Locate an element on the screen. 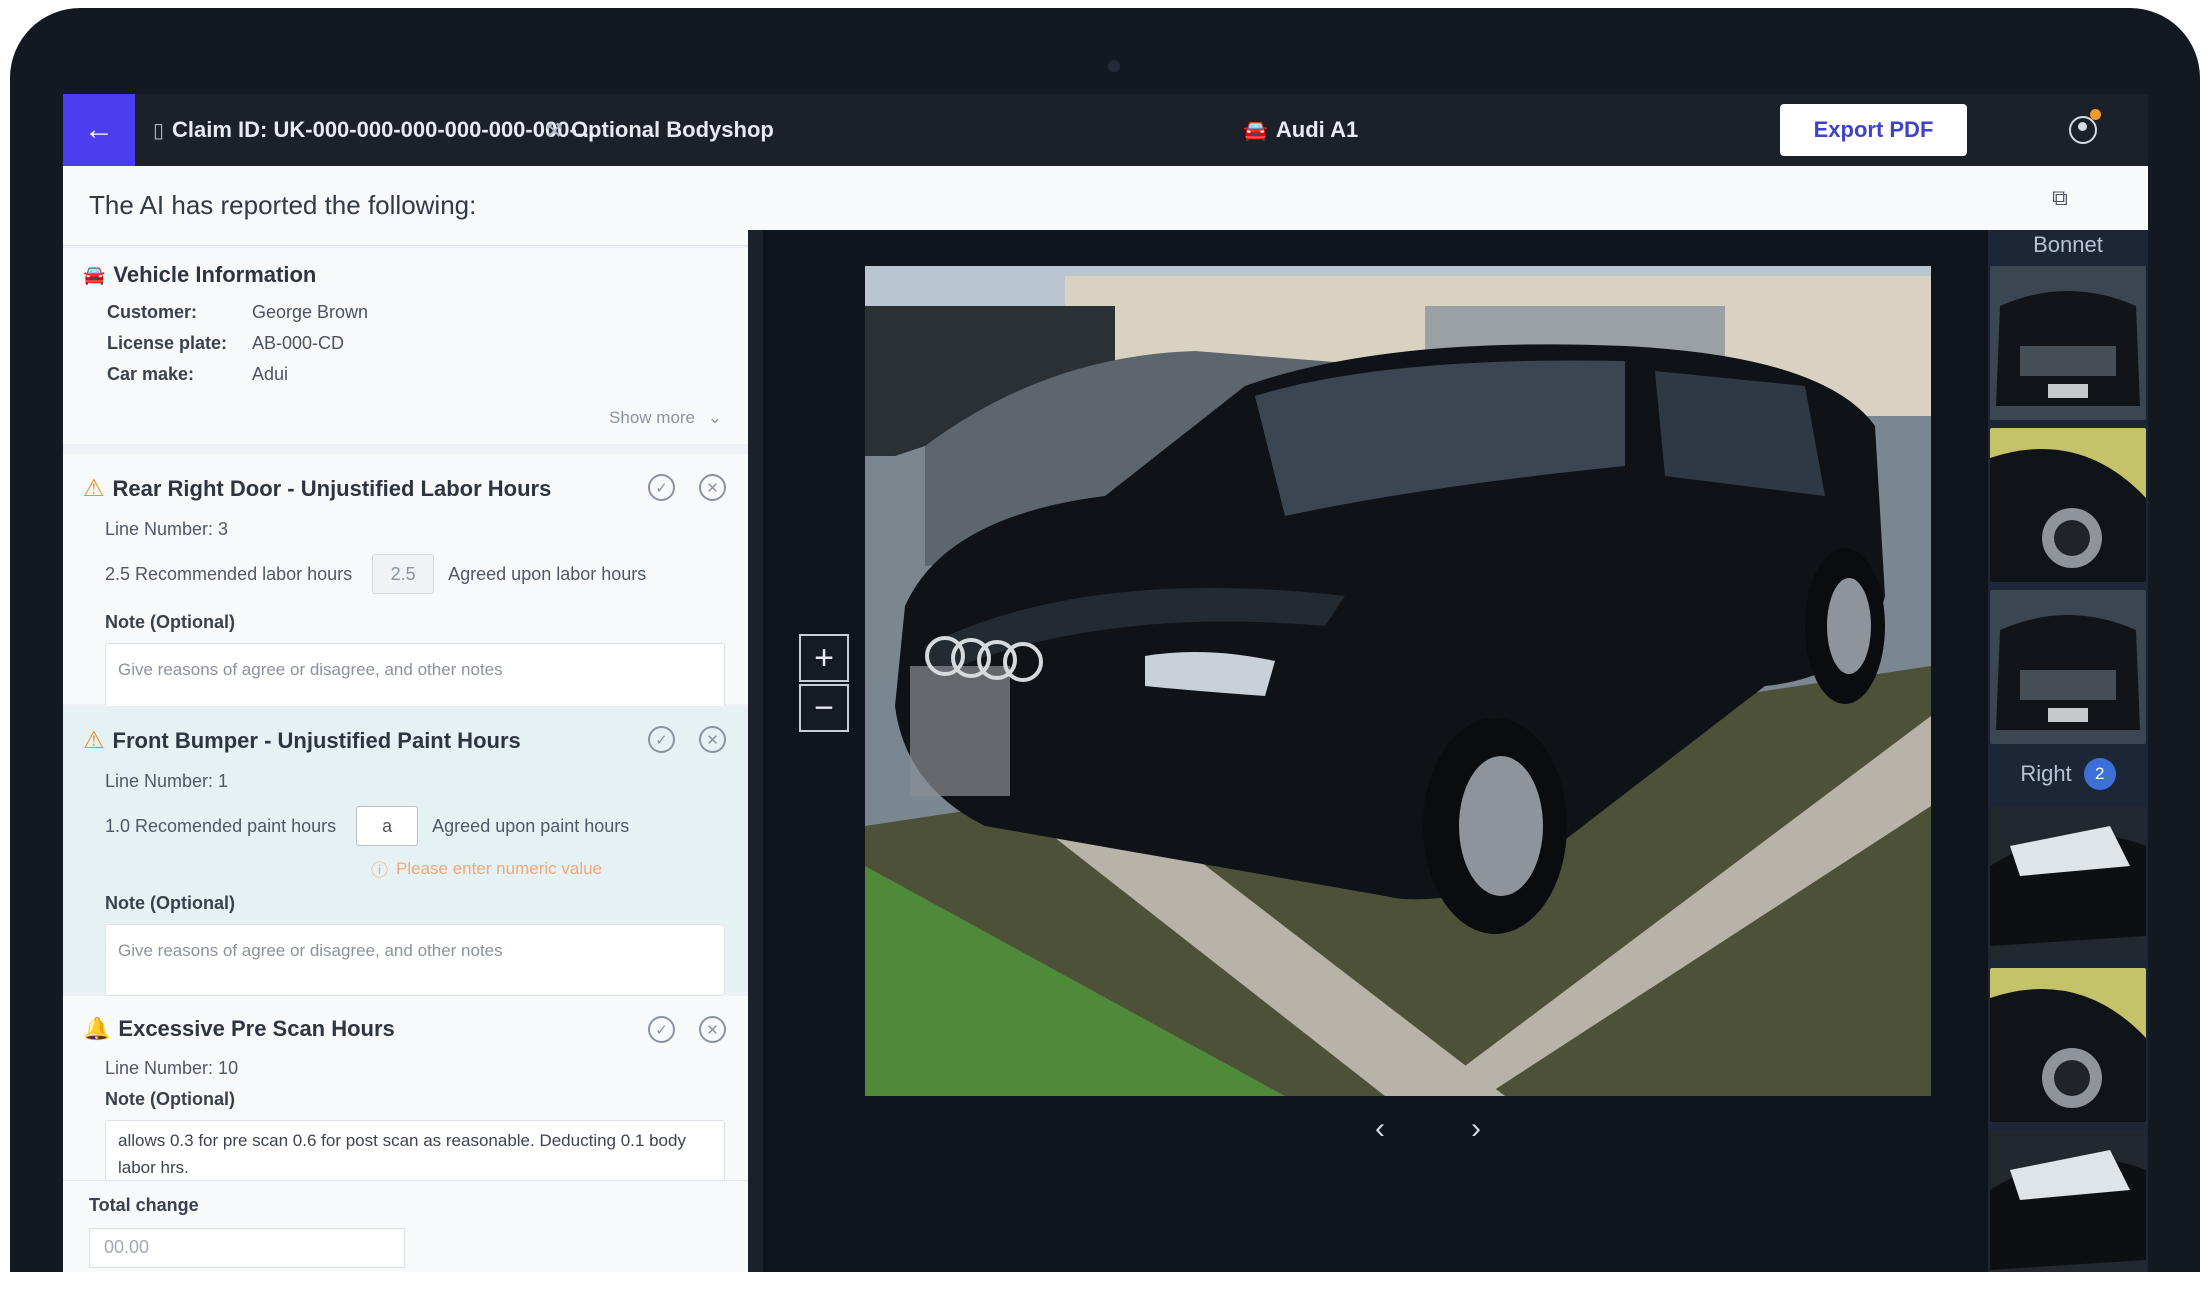  license-plate-value: AB-000-CD is located at coordinates (298, 343).